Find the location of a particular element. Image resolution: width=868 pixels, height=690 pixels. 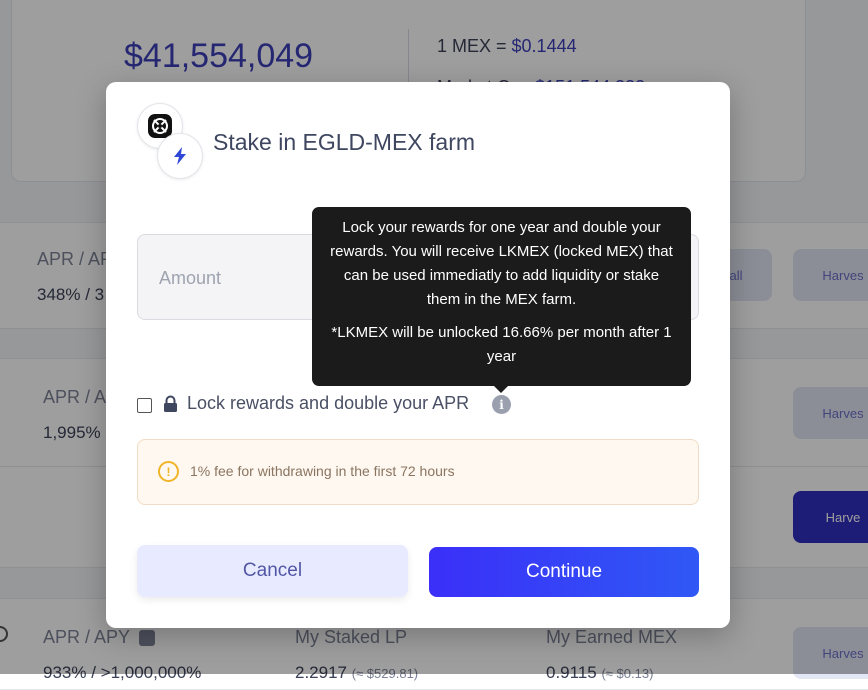

modal-title: Stake in EGLD-MEX farm is located at coordinates (344, 142).